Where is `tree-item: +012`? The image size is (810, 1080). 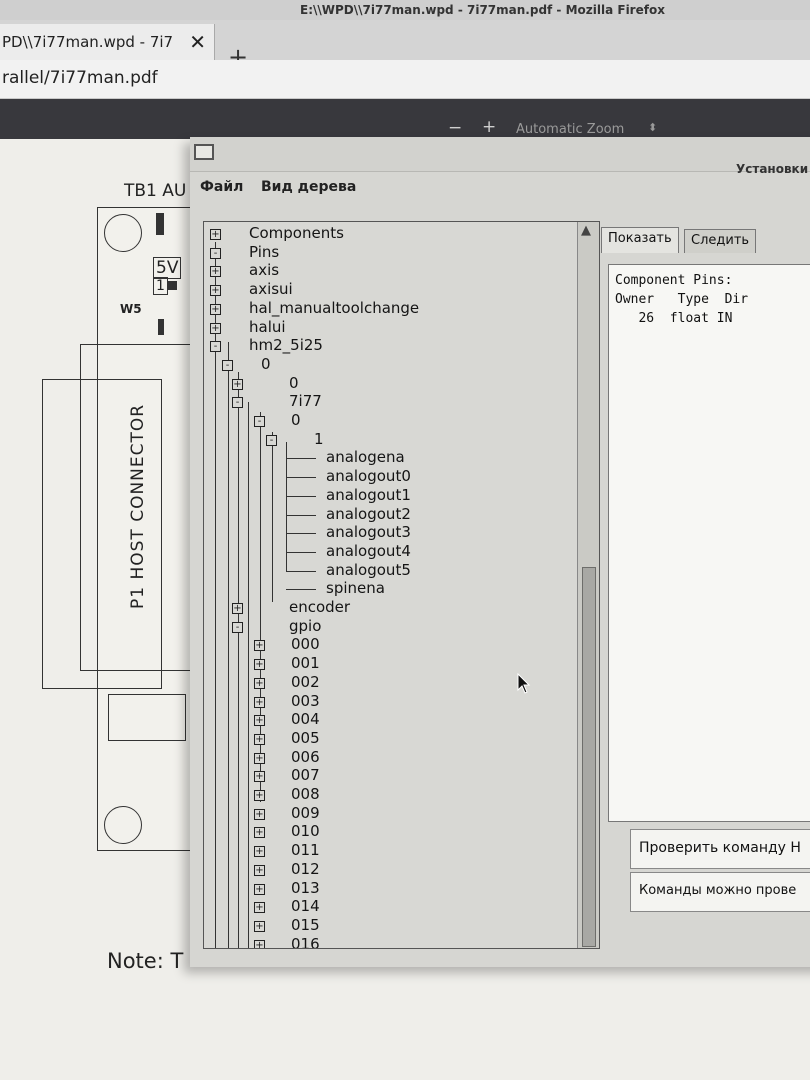
tree-item: +012 is located at coordinates (389, 869).